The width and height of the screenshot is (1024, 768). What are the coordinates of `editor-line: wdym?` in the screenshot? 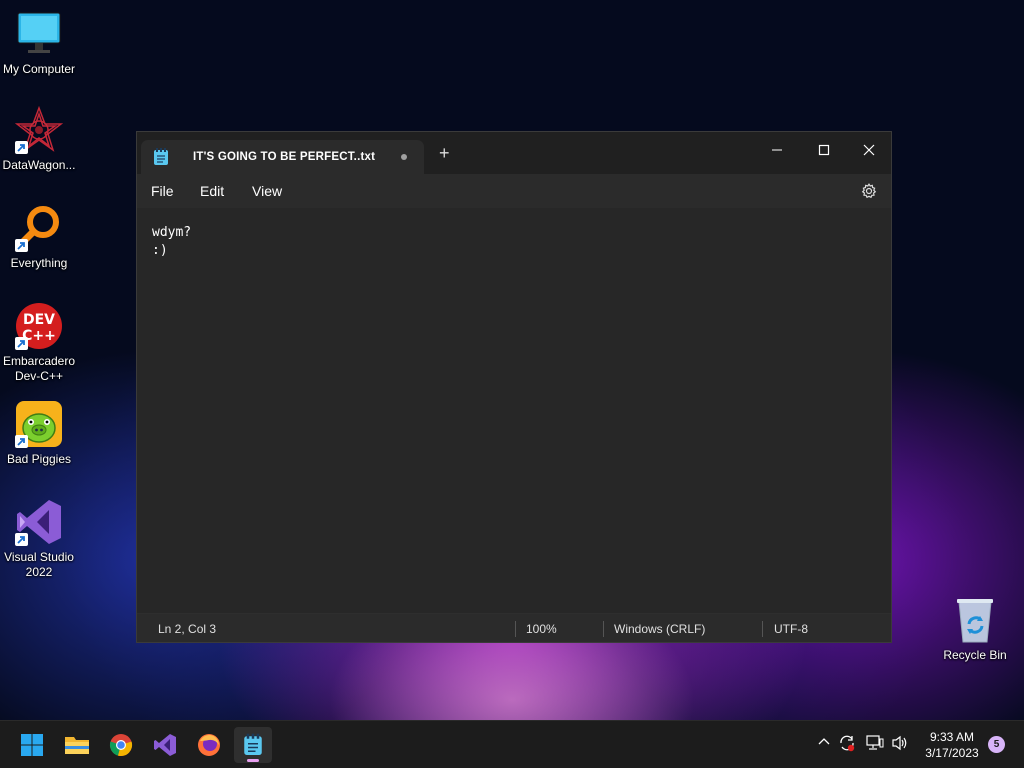 It's located at (172, 232).